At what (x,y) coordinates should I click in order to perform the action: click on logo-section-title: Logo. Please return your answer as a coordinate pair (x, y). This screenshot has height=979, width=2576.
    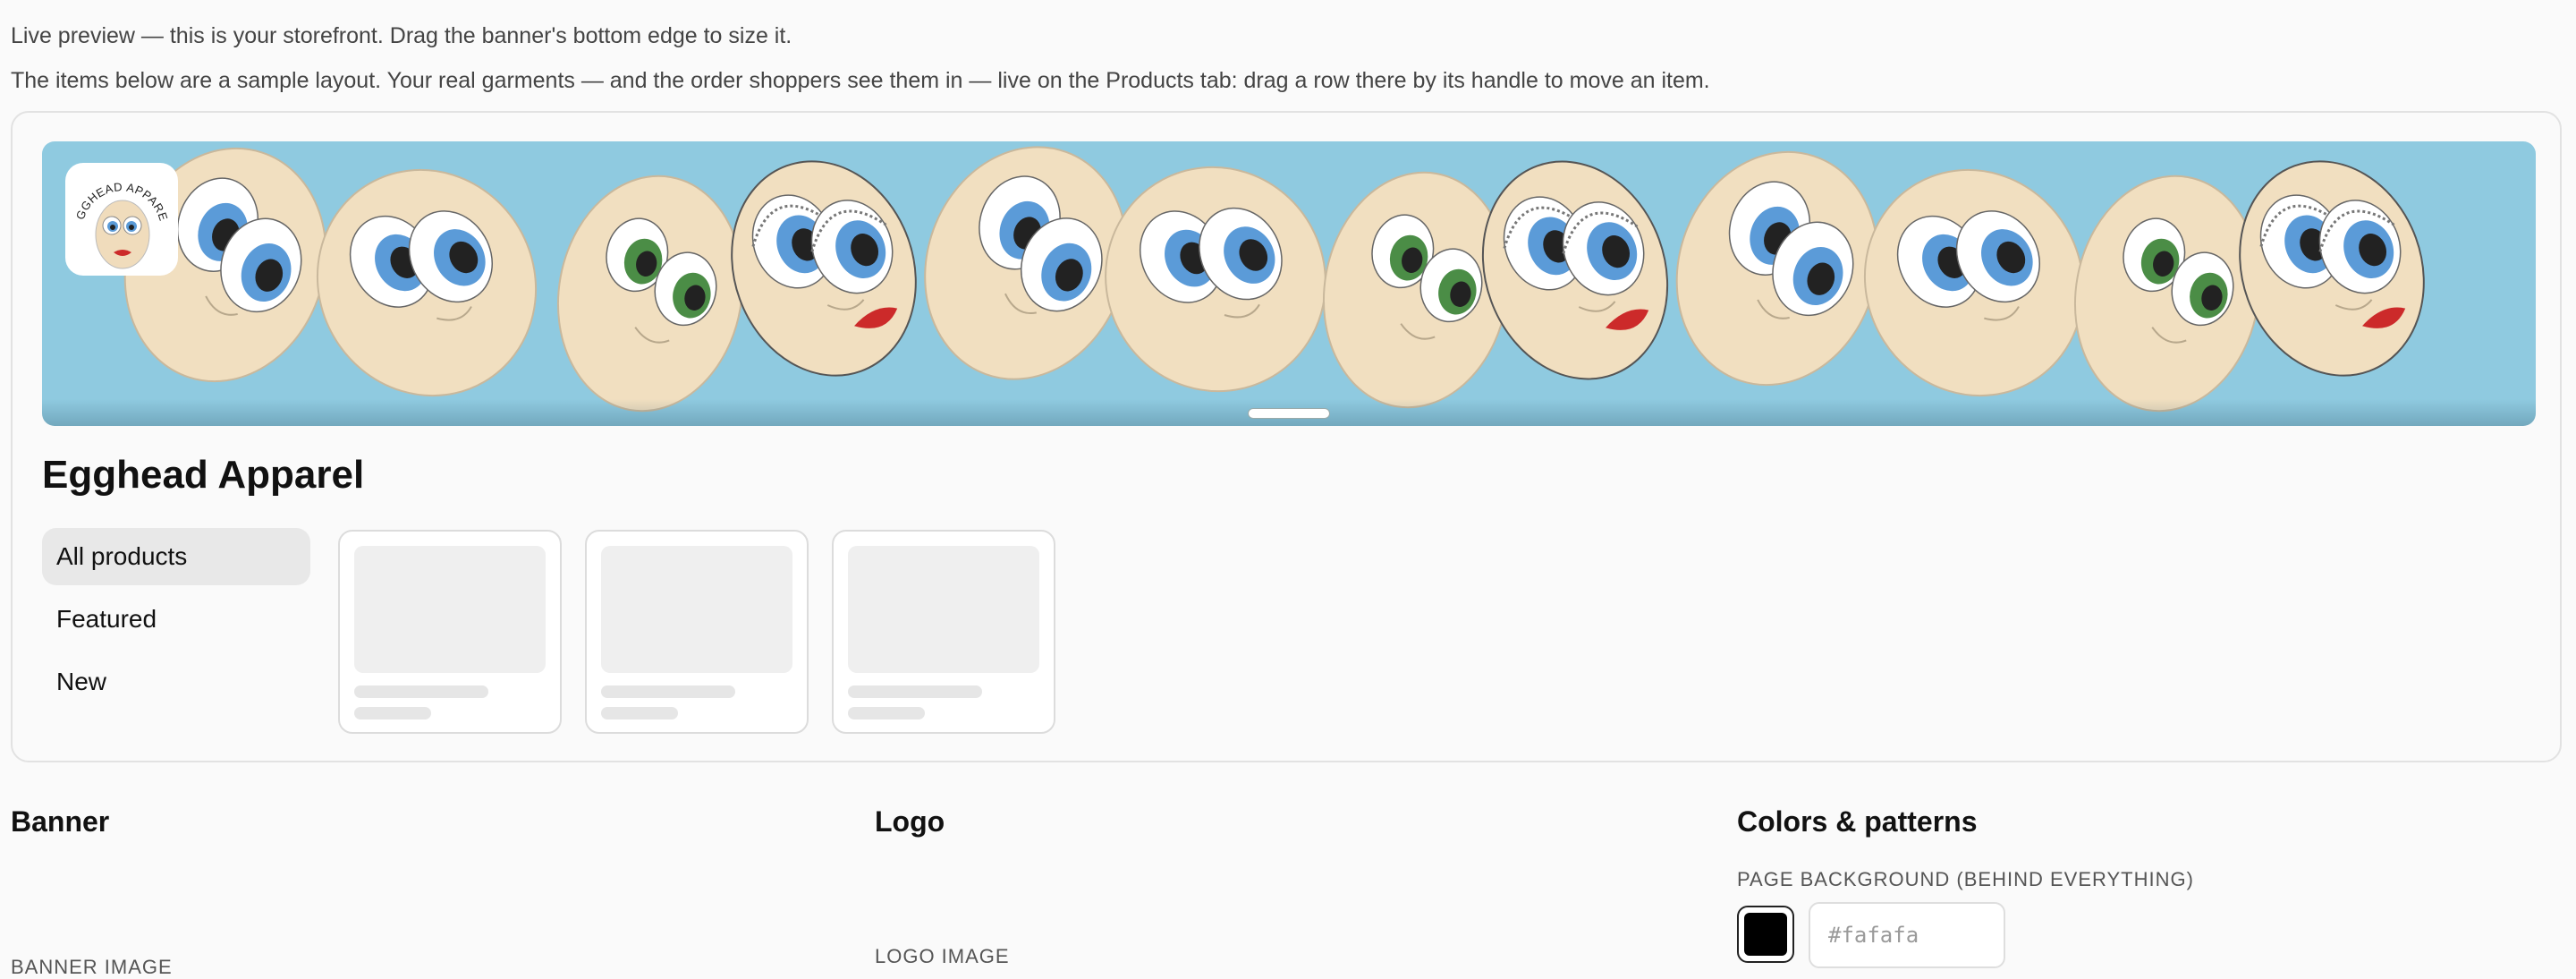
    Looking at the image, I should click on (910, 821).